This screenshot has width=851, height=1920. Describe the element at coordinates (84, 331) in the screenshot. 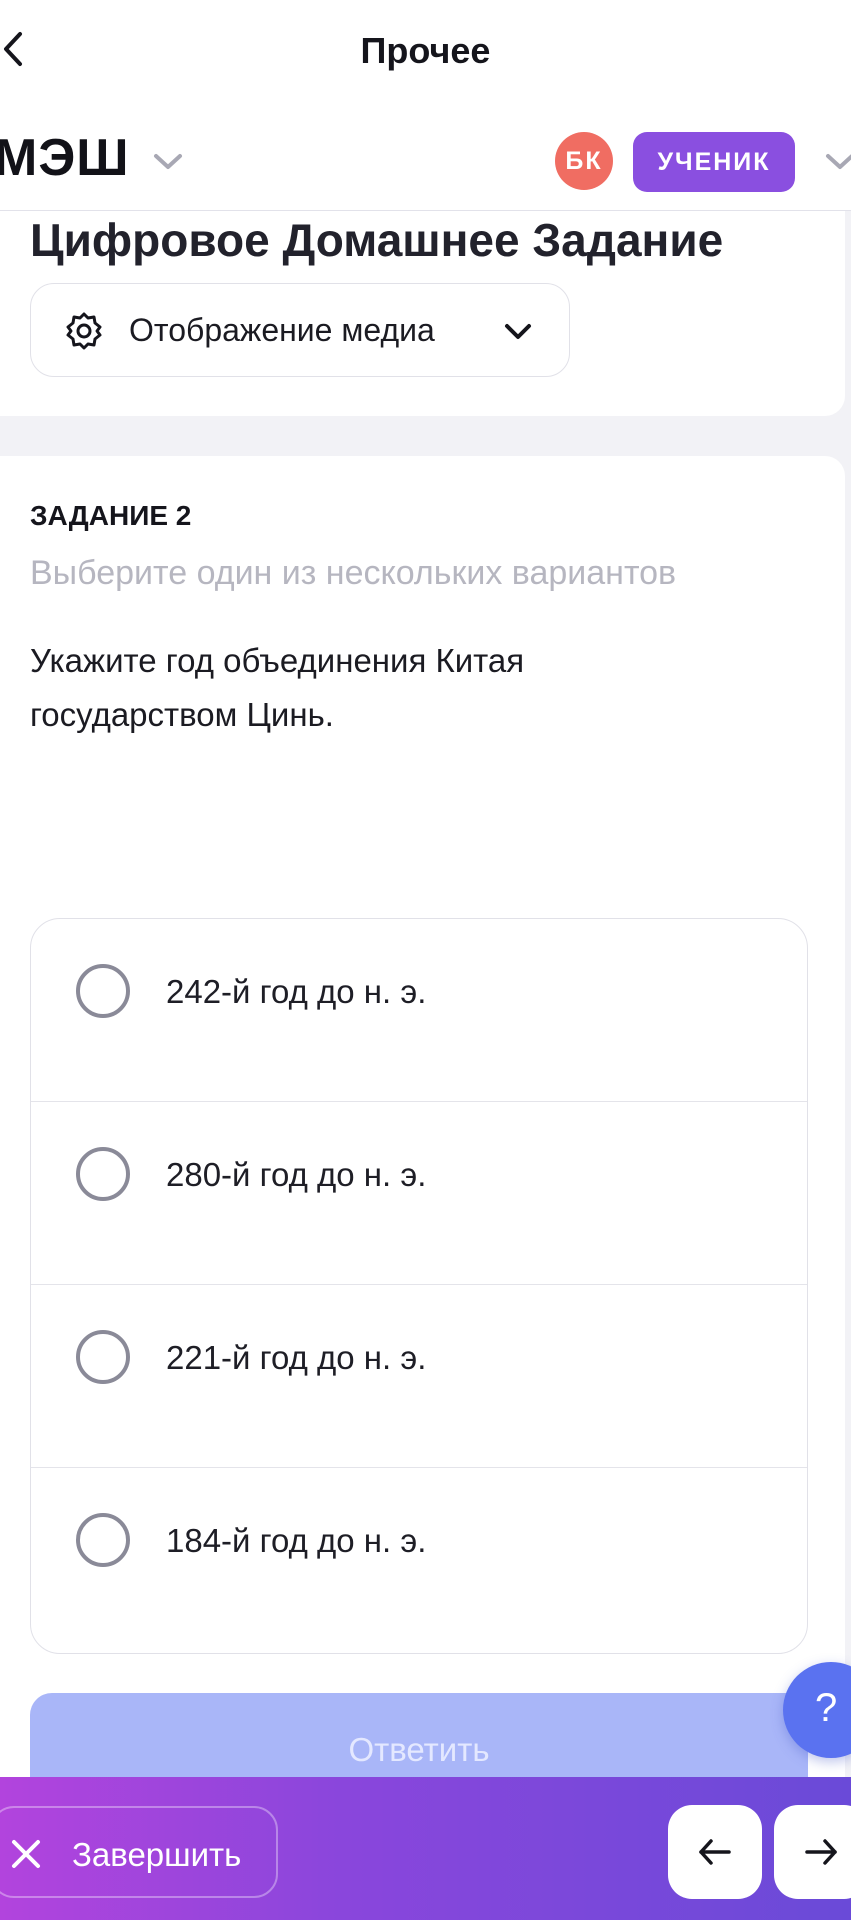

I see `gear-icon` at that location.